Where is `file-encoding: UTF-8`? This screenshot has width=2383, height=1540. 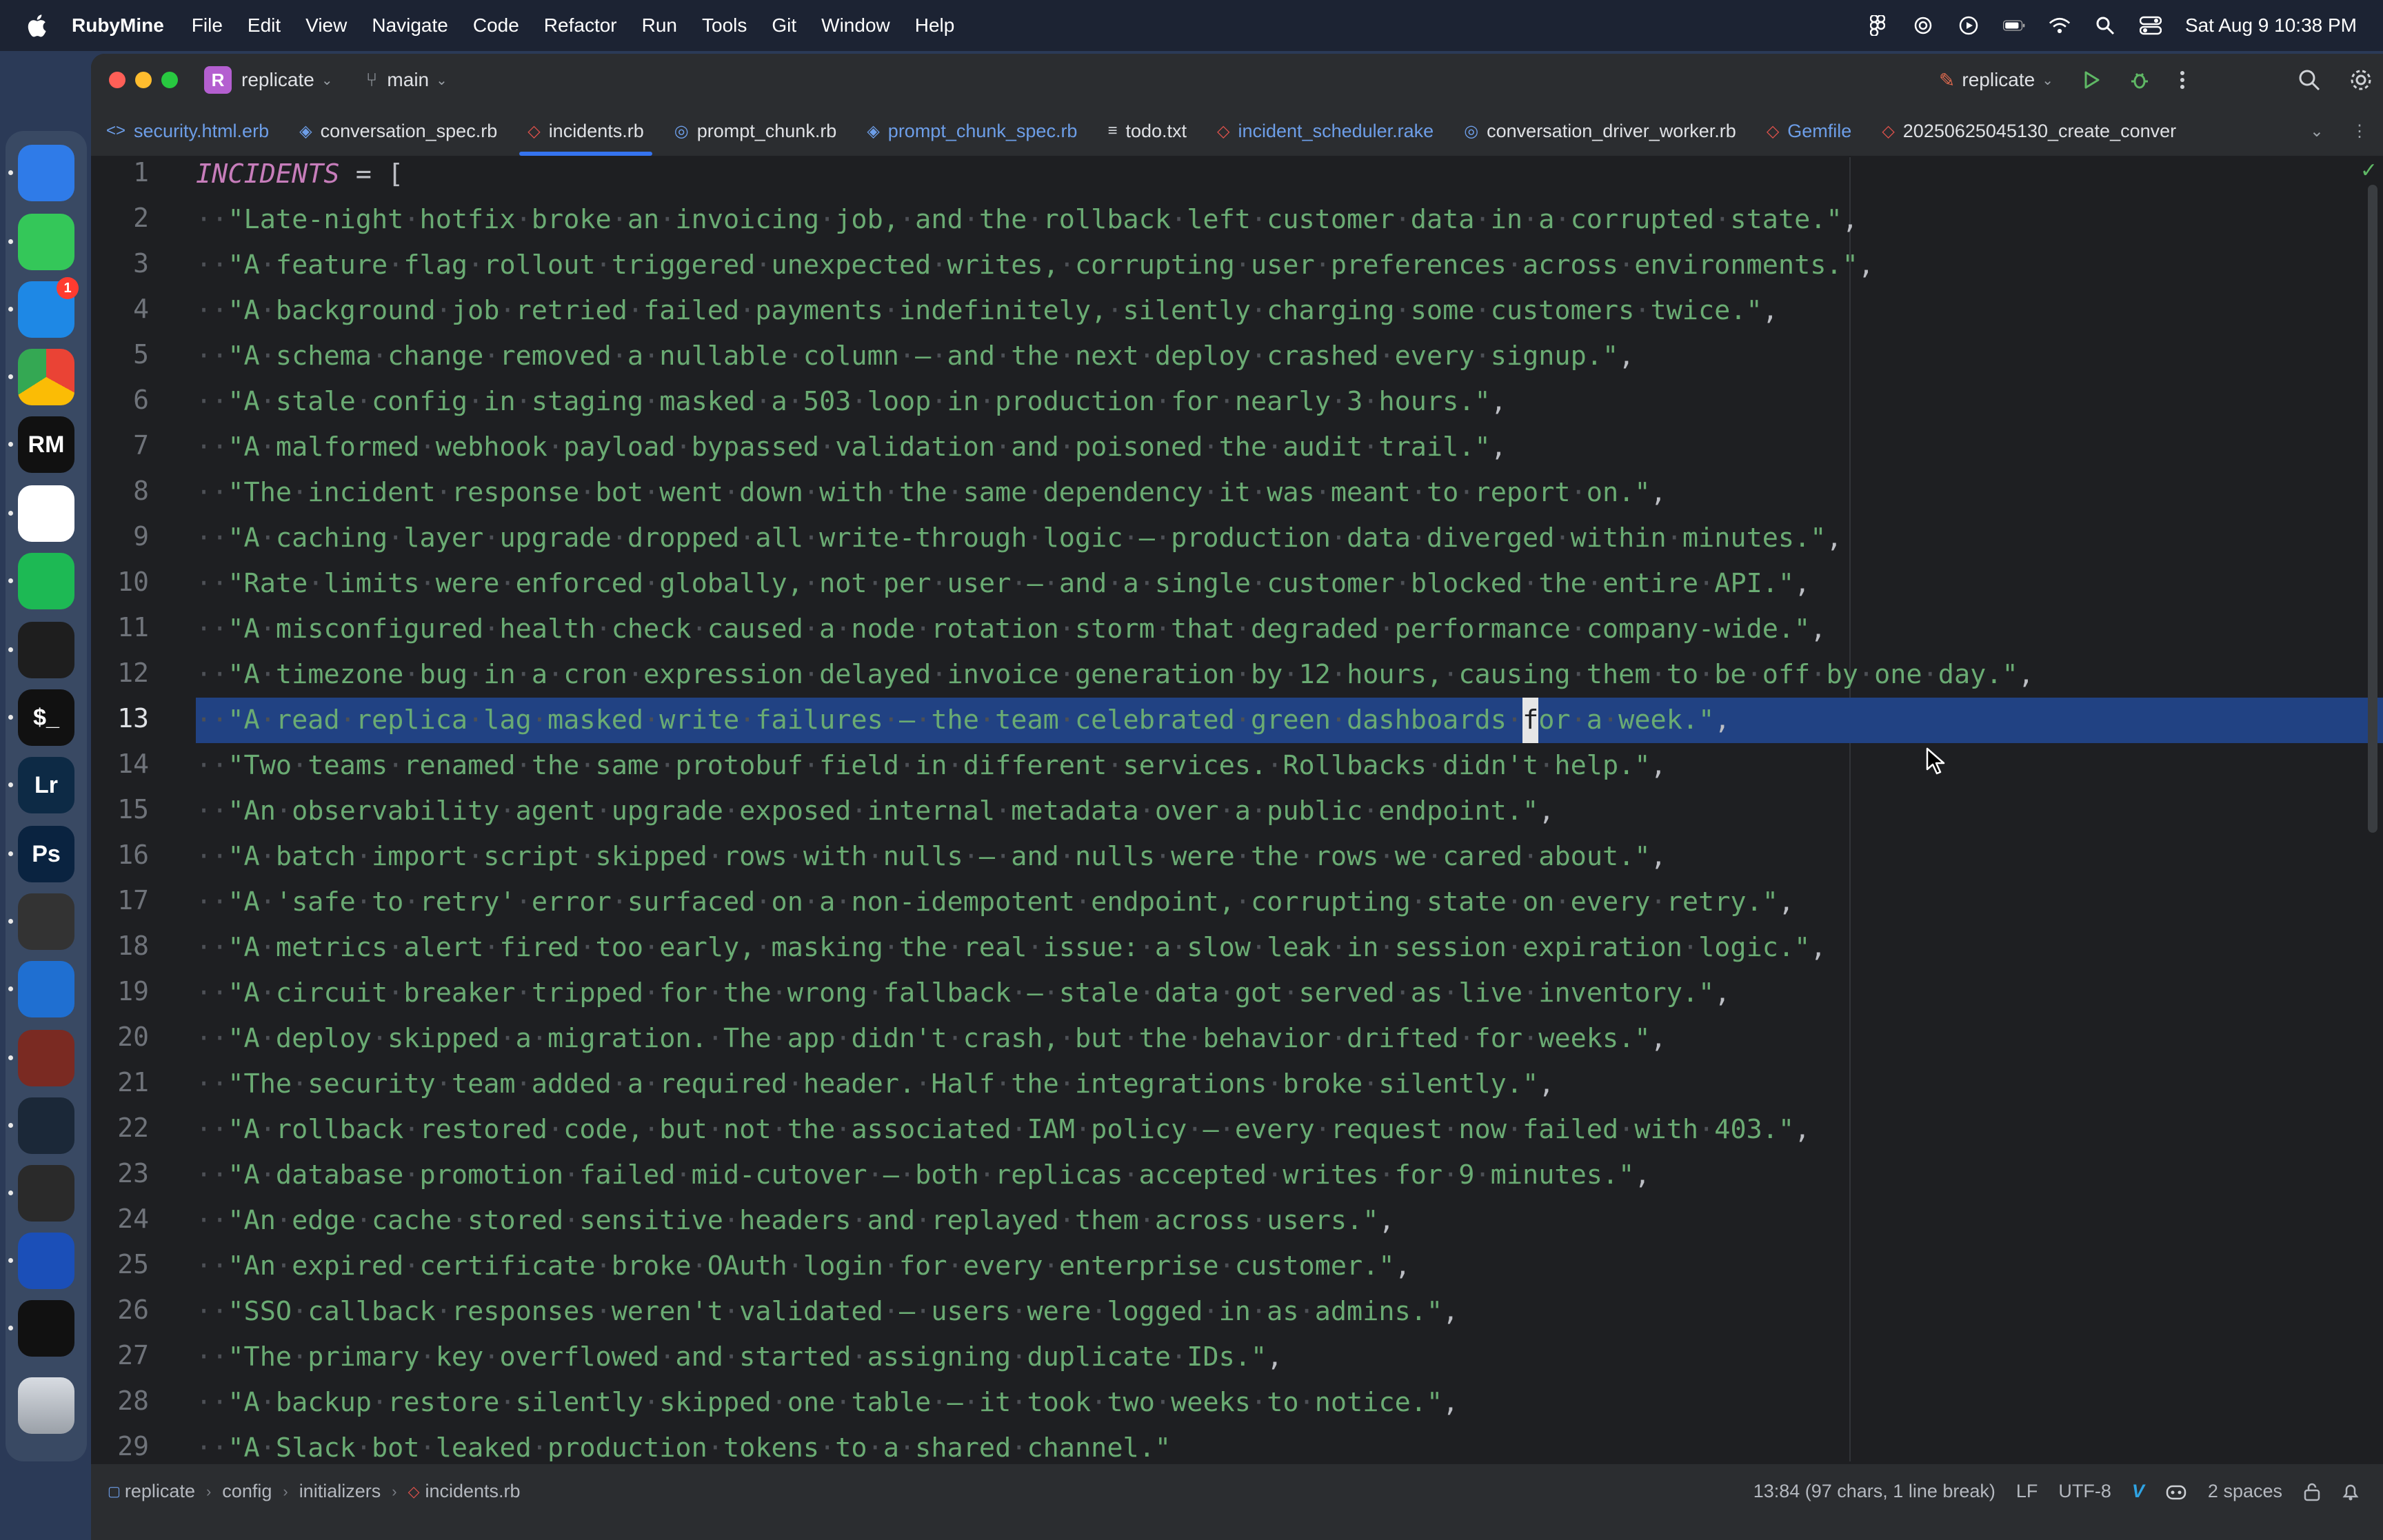 file-encoding: UTF-8 is located at coordinates (2084, 1492).